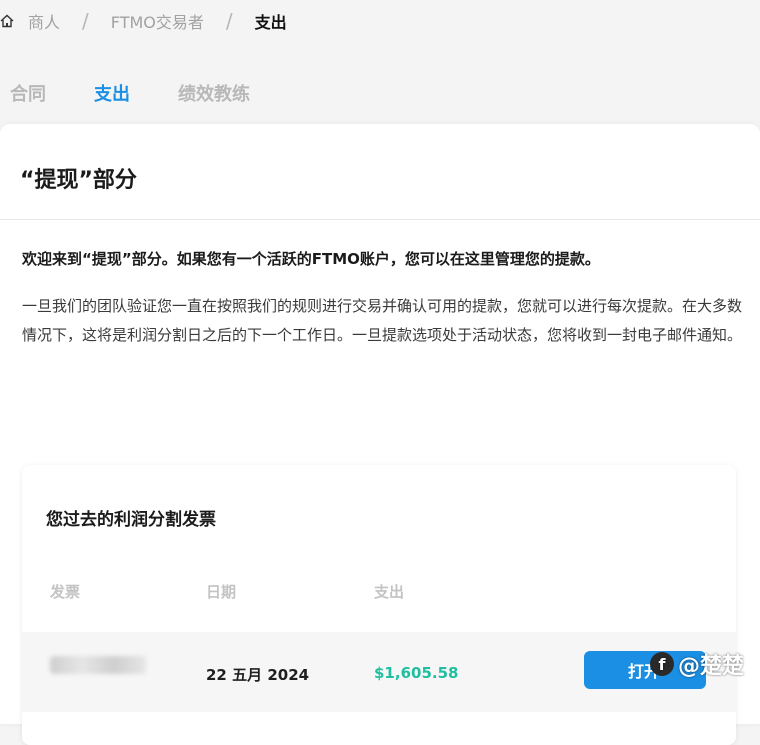  Describe the element at coordinates (65, 592) in the screenshot. I see `column-header-invoice: 发票` at that location.